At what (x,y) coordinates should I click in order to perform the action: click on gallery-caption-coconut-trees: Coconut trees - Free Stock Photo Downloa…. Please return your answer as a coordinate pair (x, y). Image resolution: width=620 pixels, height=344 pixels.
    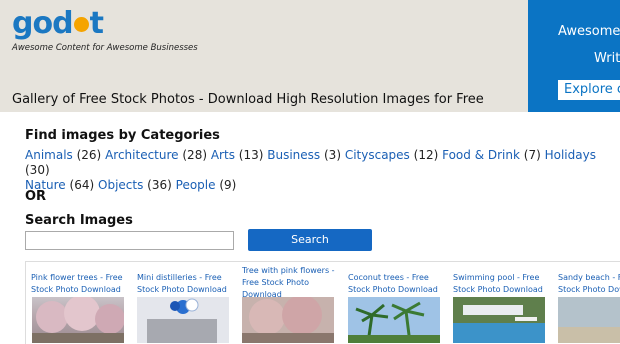
    Looking at the image, I should click on (397, 284).